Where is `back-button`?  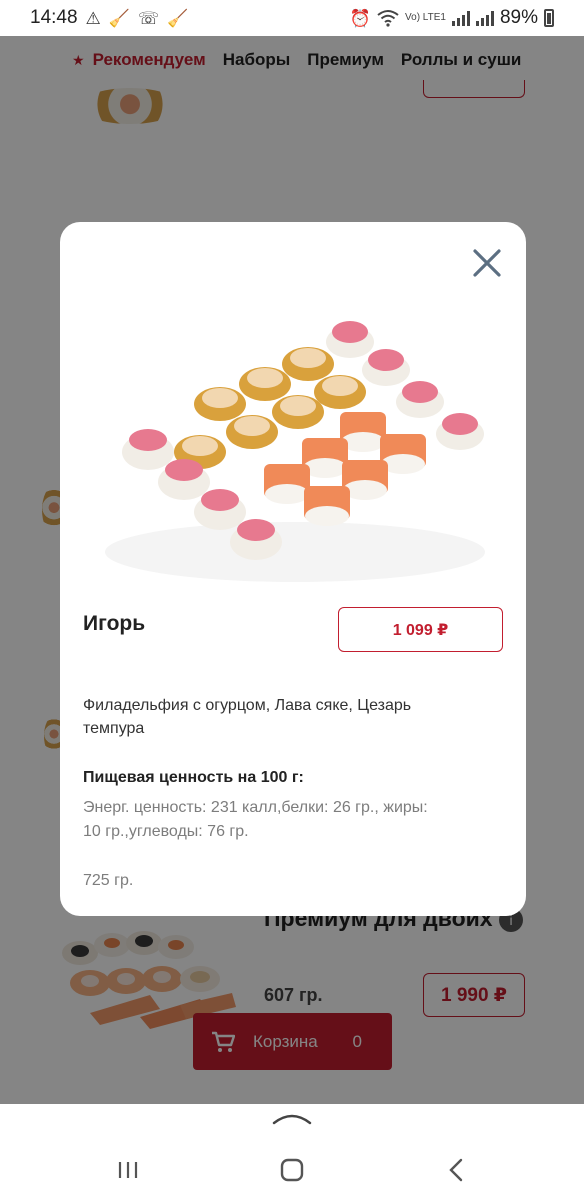 back-button is located at coordinates (456, 1170).